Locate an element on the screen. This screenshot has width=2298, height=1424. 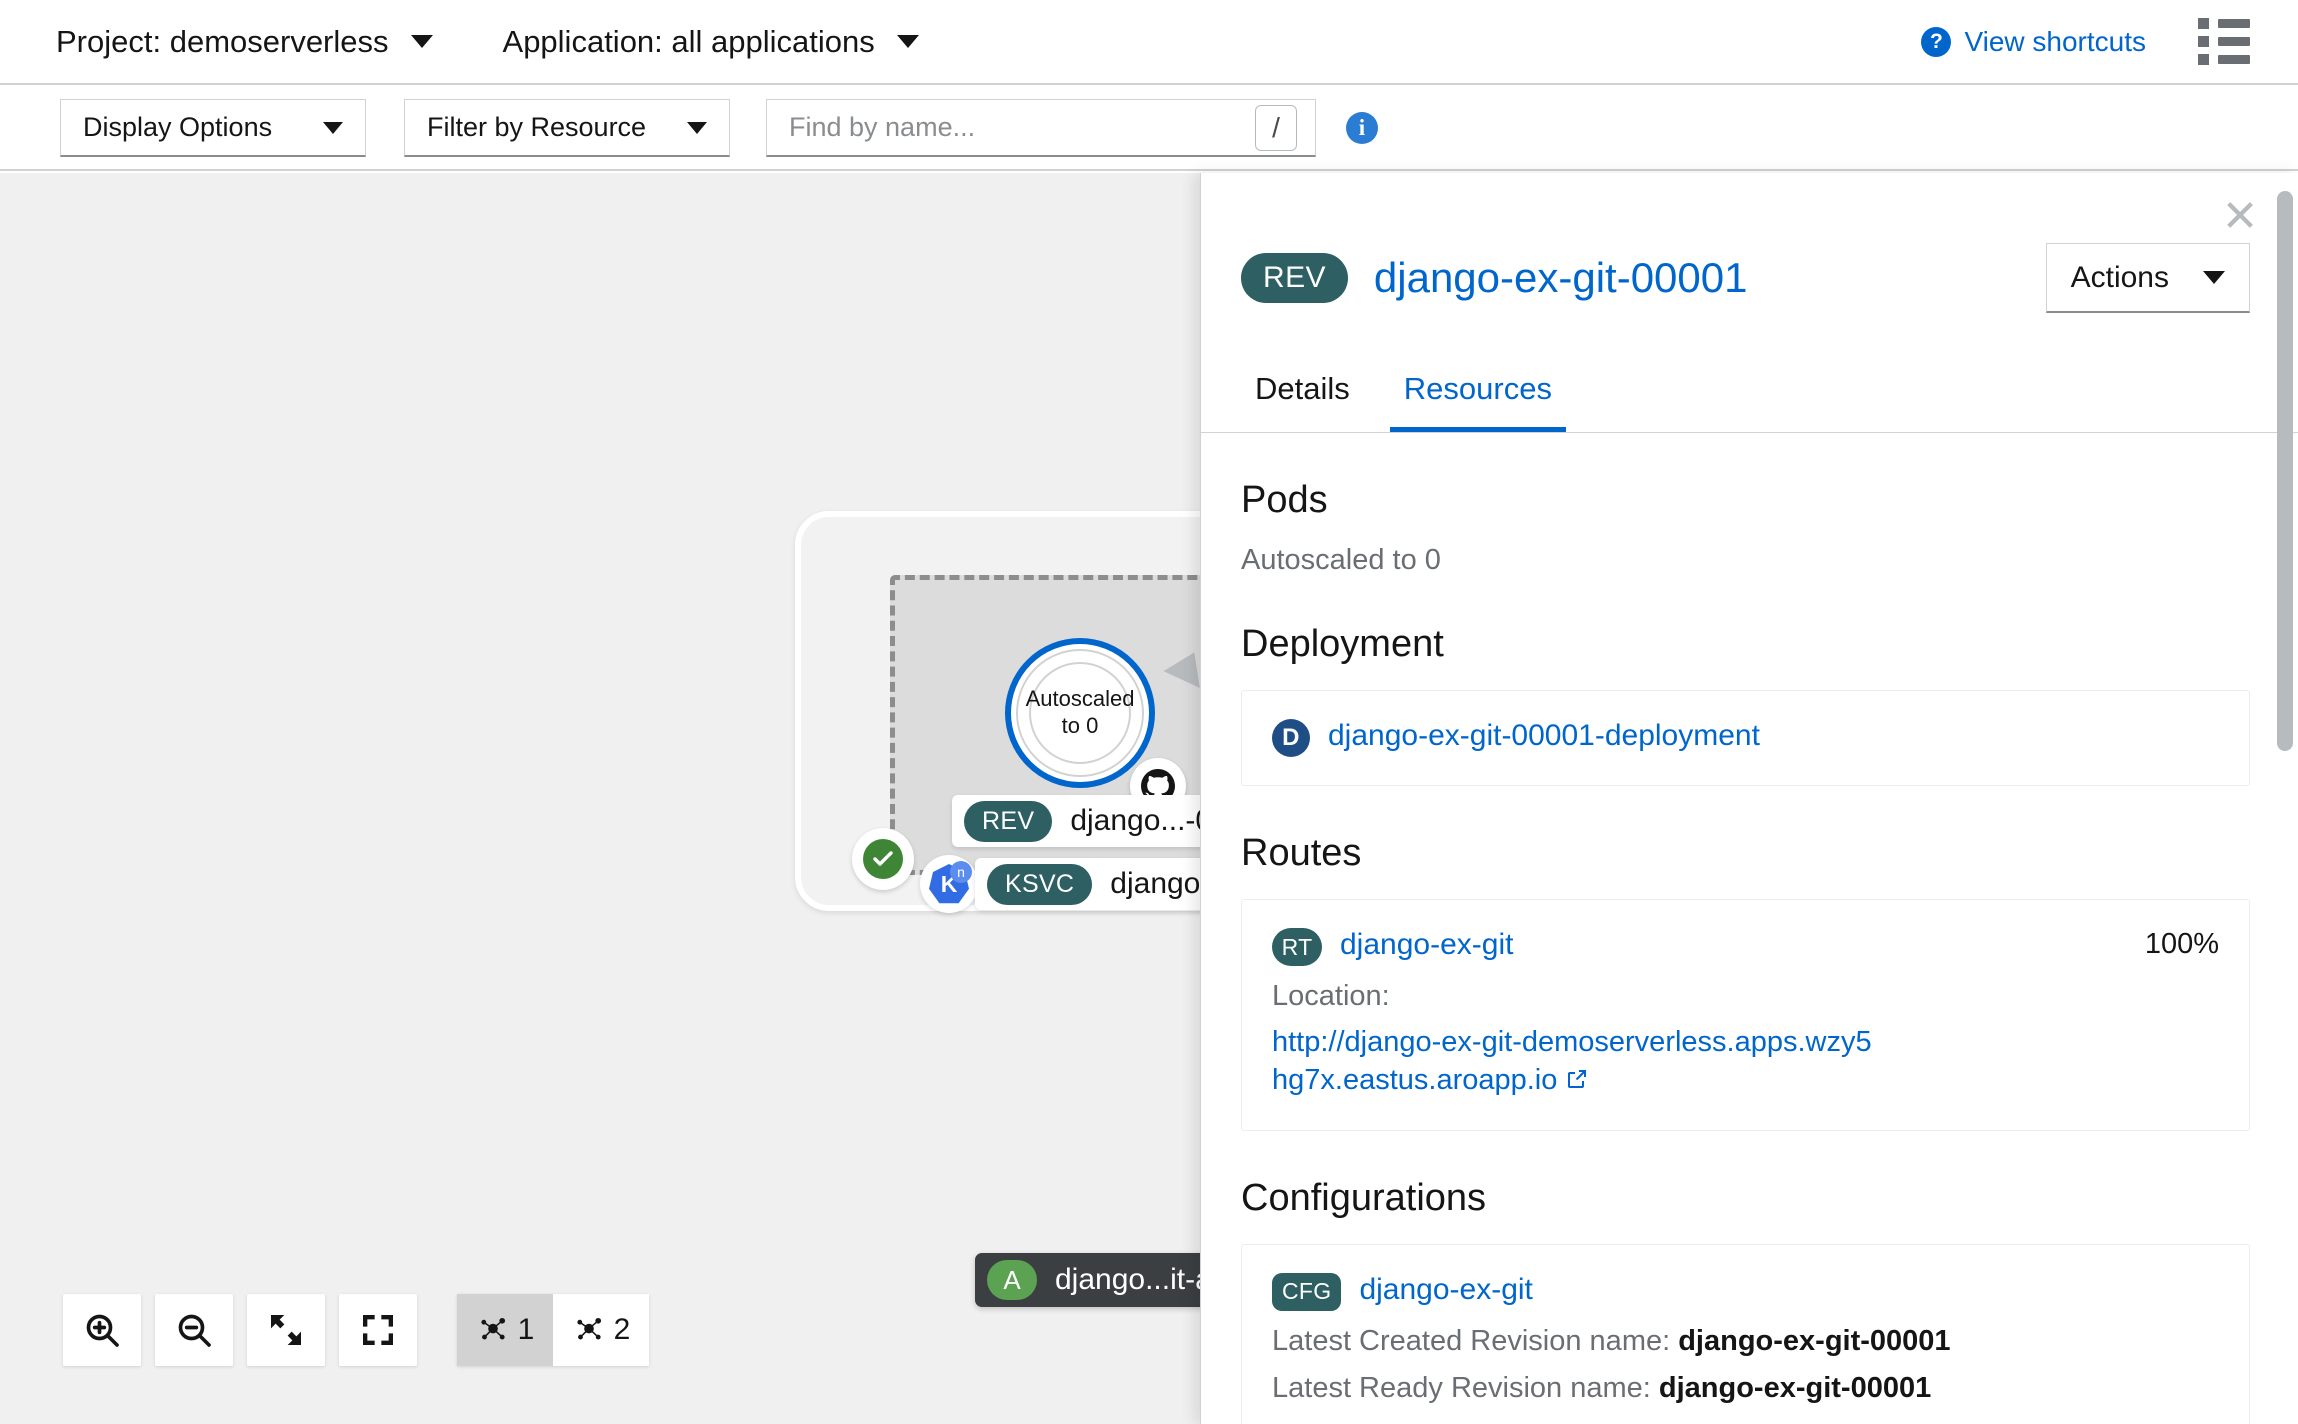
latest-ready-revision-value: django-ex-git-00001 is located at coordinates (1795, 1387).